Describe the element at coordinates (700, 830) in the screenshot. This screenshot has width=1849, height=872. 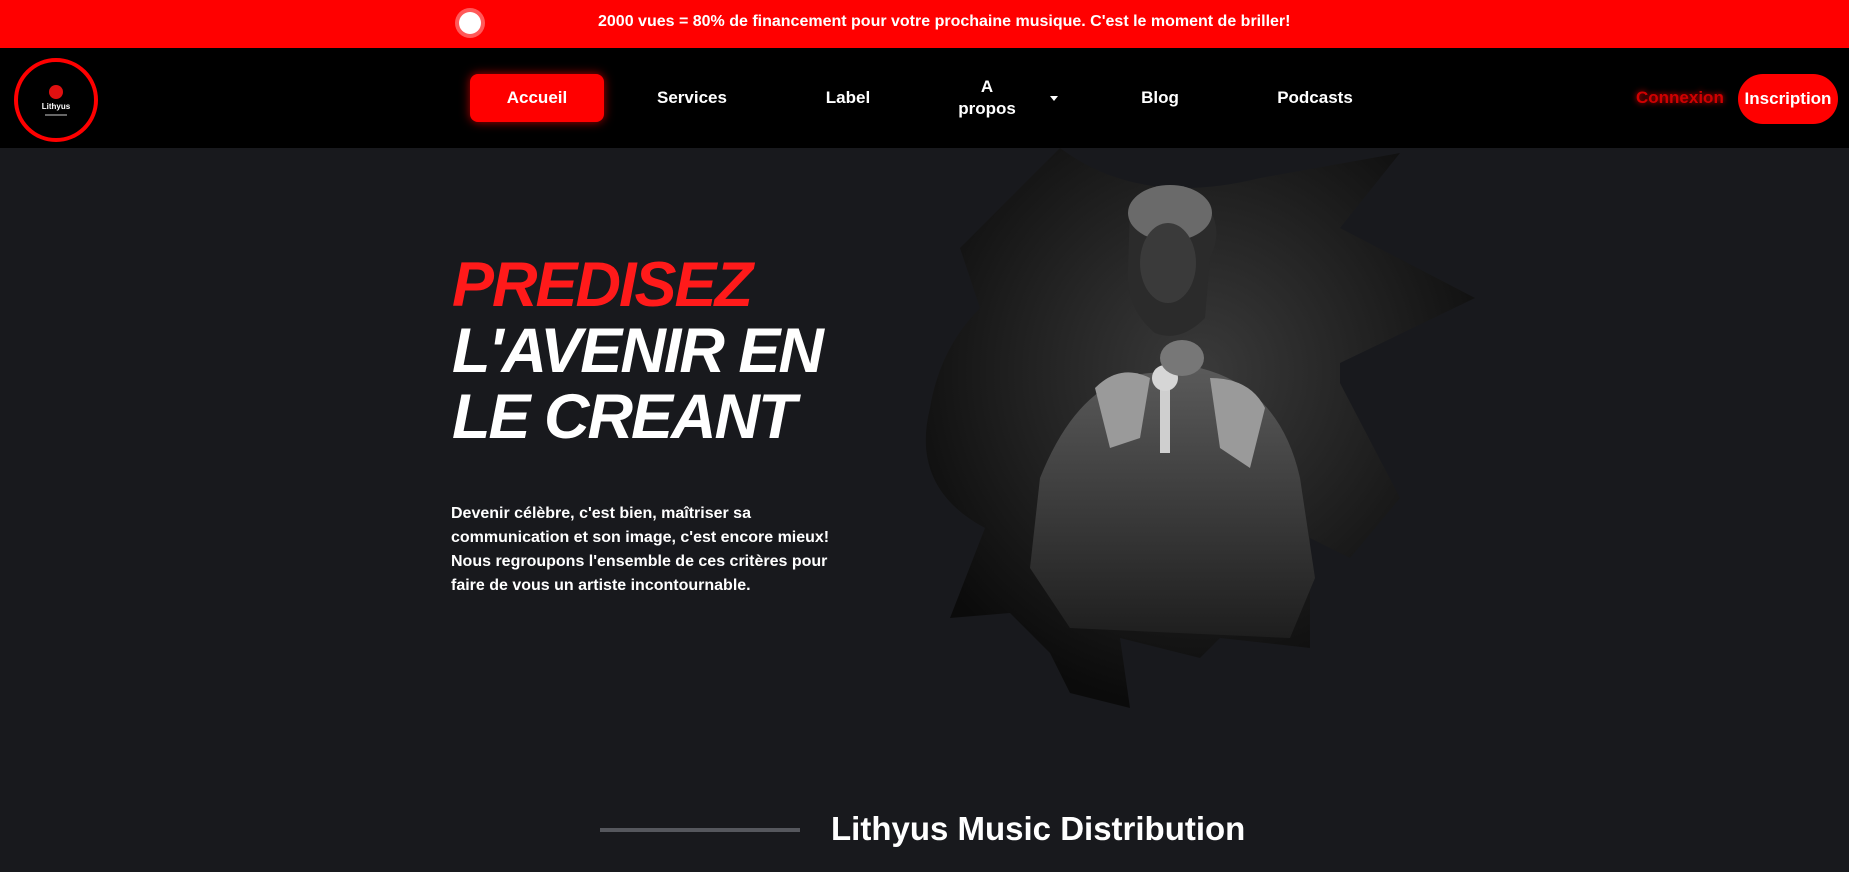
I see `section-divider` at that location.